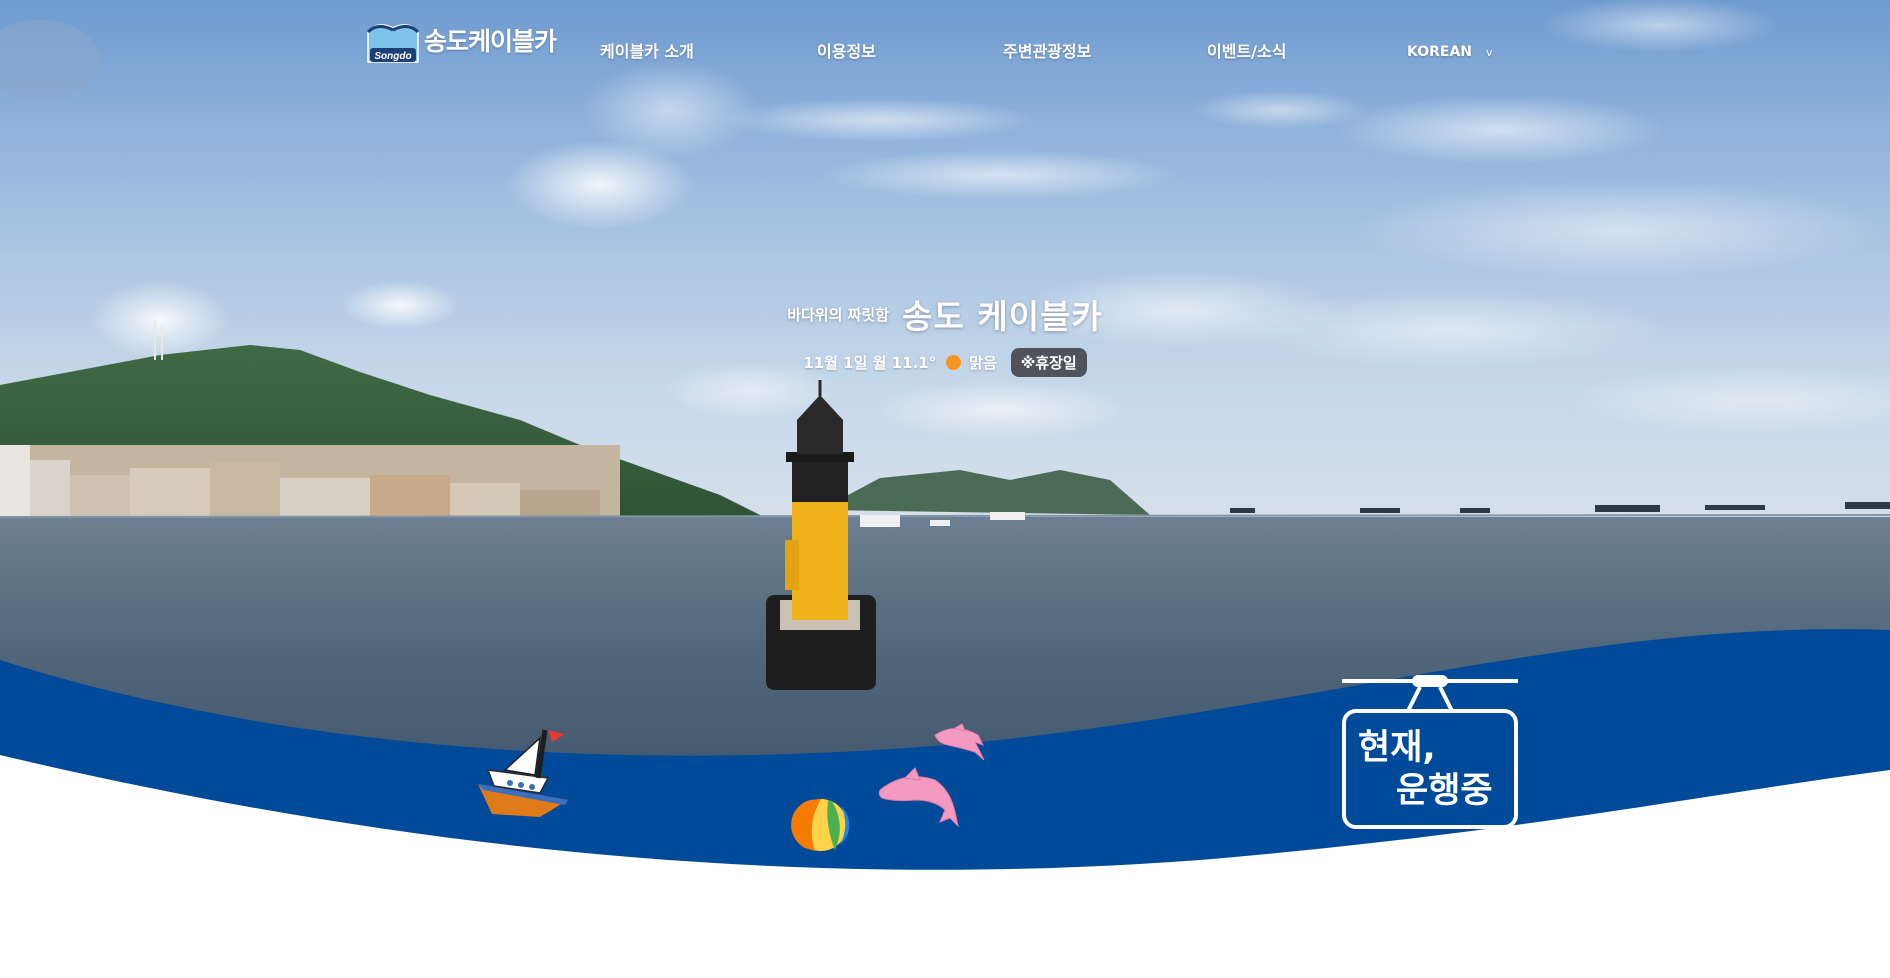  I want to click on operation-status-sign: 현재, 운행중, so click(1430, 752).